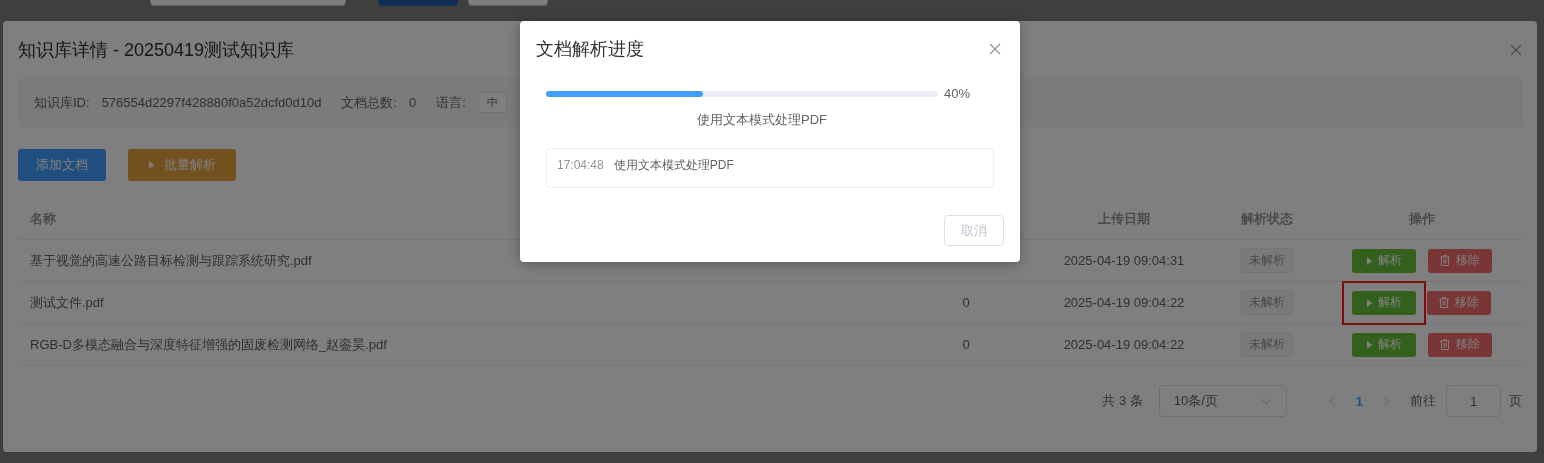 Image resolution: width=1544 pixels, height=463 pixels. What do you see at coordinates (413, 102) in the screenshot?
I see `info-value: 0` at bounding box center [413, 102].